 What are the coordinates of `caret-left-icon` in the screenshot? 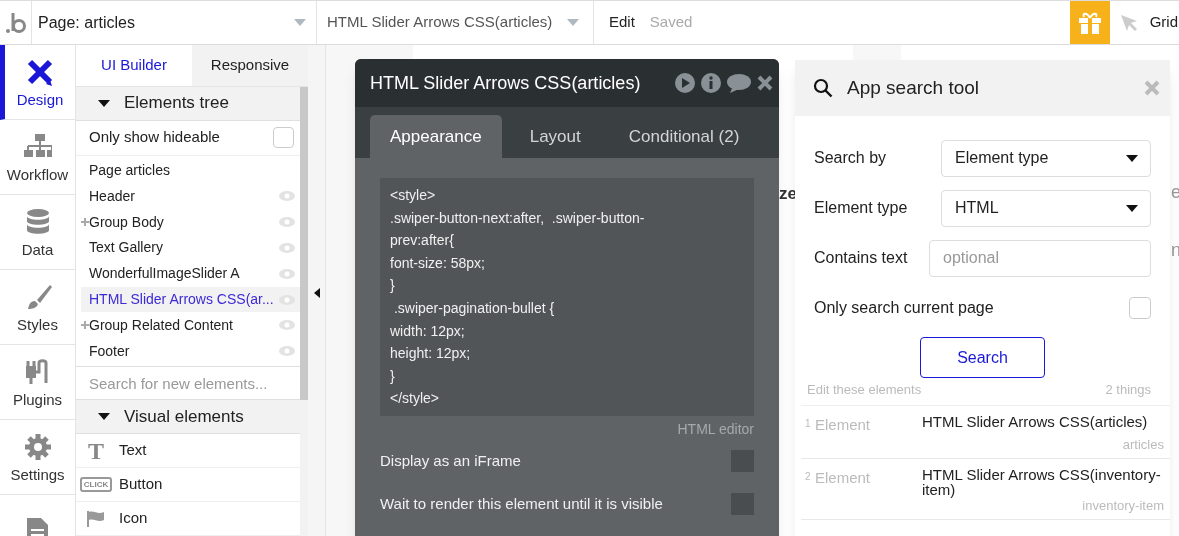 It's located at (316, 292).